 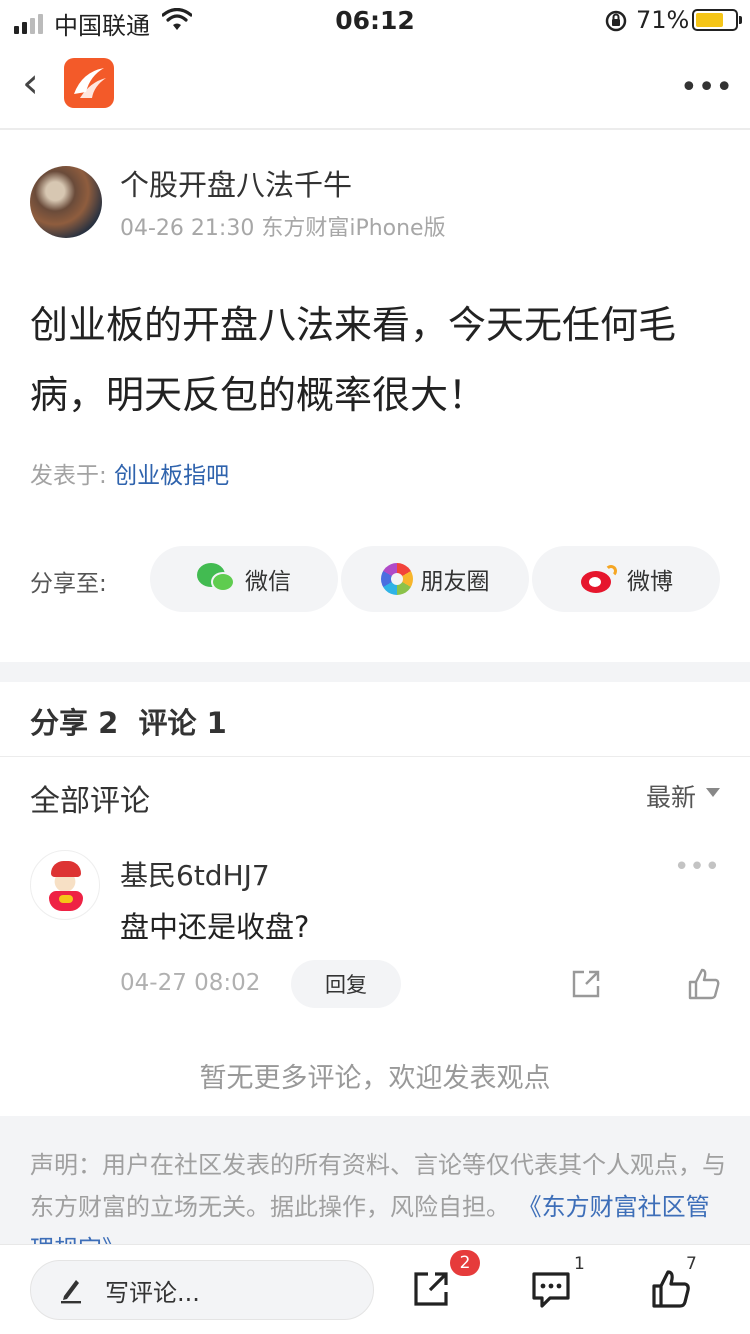 I want to click on comment-count-label: 评论, so click(x=167, y=723).